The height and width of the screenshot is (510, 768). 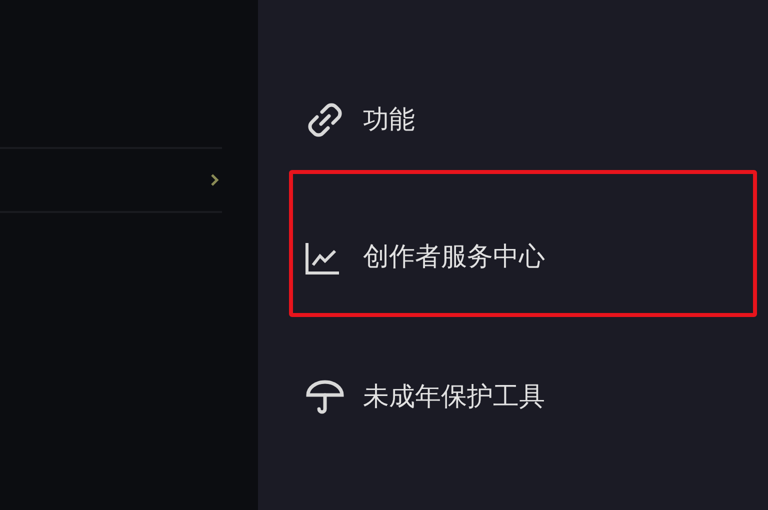 What do you see at coordinates (215, 180) in the screenshot?
I see `chevron-right-icon` at bounding box center [215, 180].